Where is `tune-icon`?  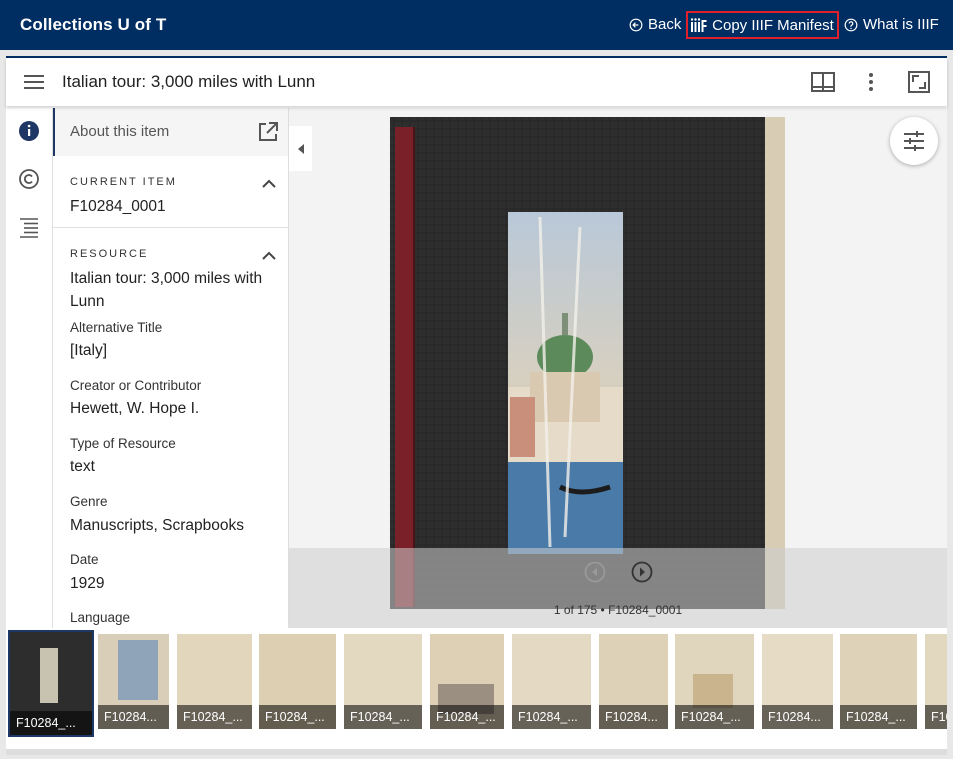 tune-icon is located at coordinates (914, 141).